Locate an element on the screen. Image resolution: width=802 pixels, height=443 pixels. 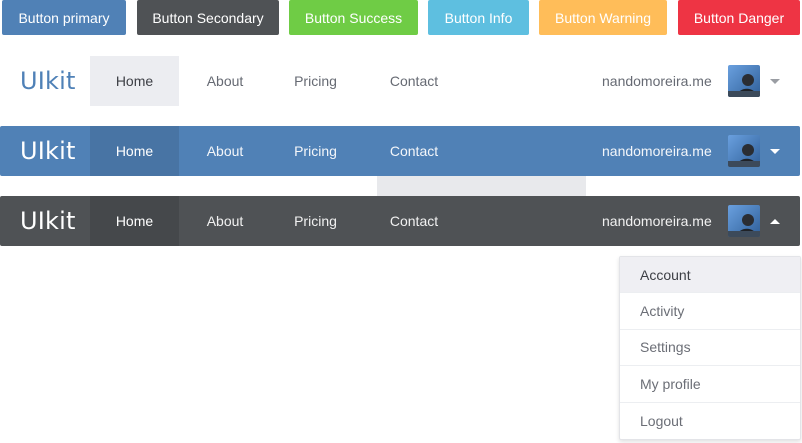
dropdown-item-account: Account is located at coordinates (710, 275).